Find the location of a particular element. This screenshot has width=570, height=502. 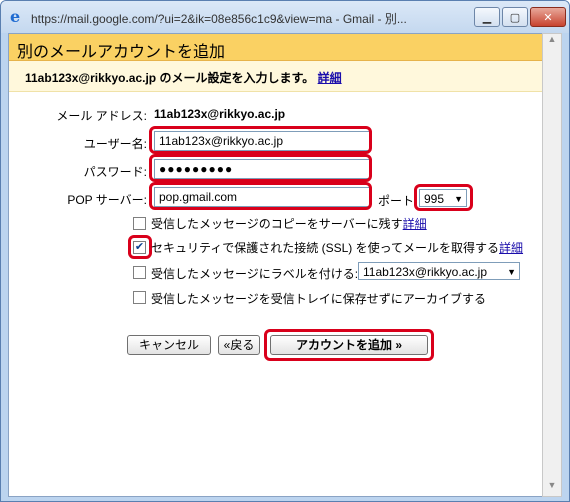

maximize-button: ▢ is located at coordinates (515, 17).